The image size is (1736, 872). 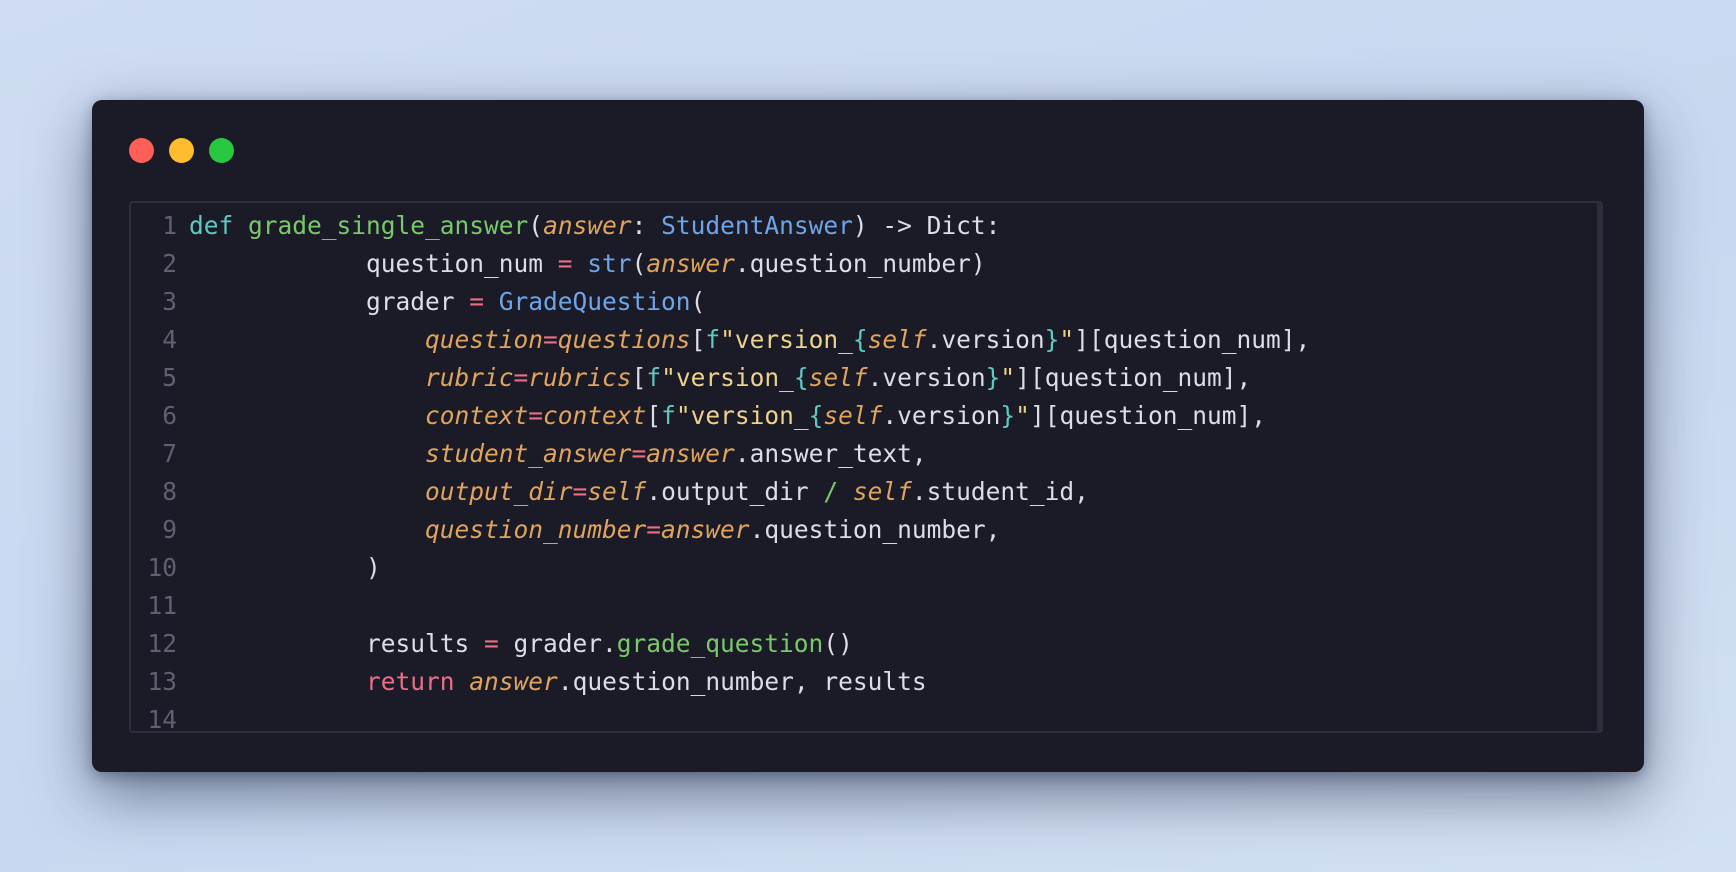 I want to click on line-number: 4, so click(x=169, y=339).